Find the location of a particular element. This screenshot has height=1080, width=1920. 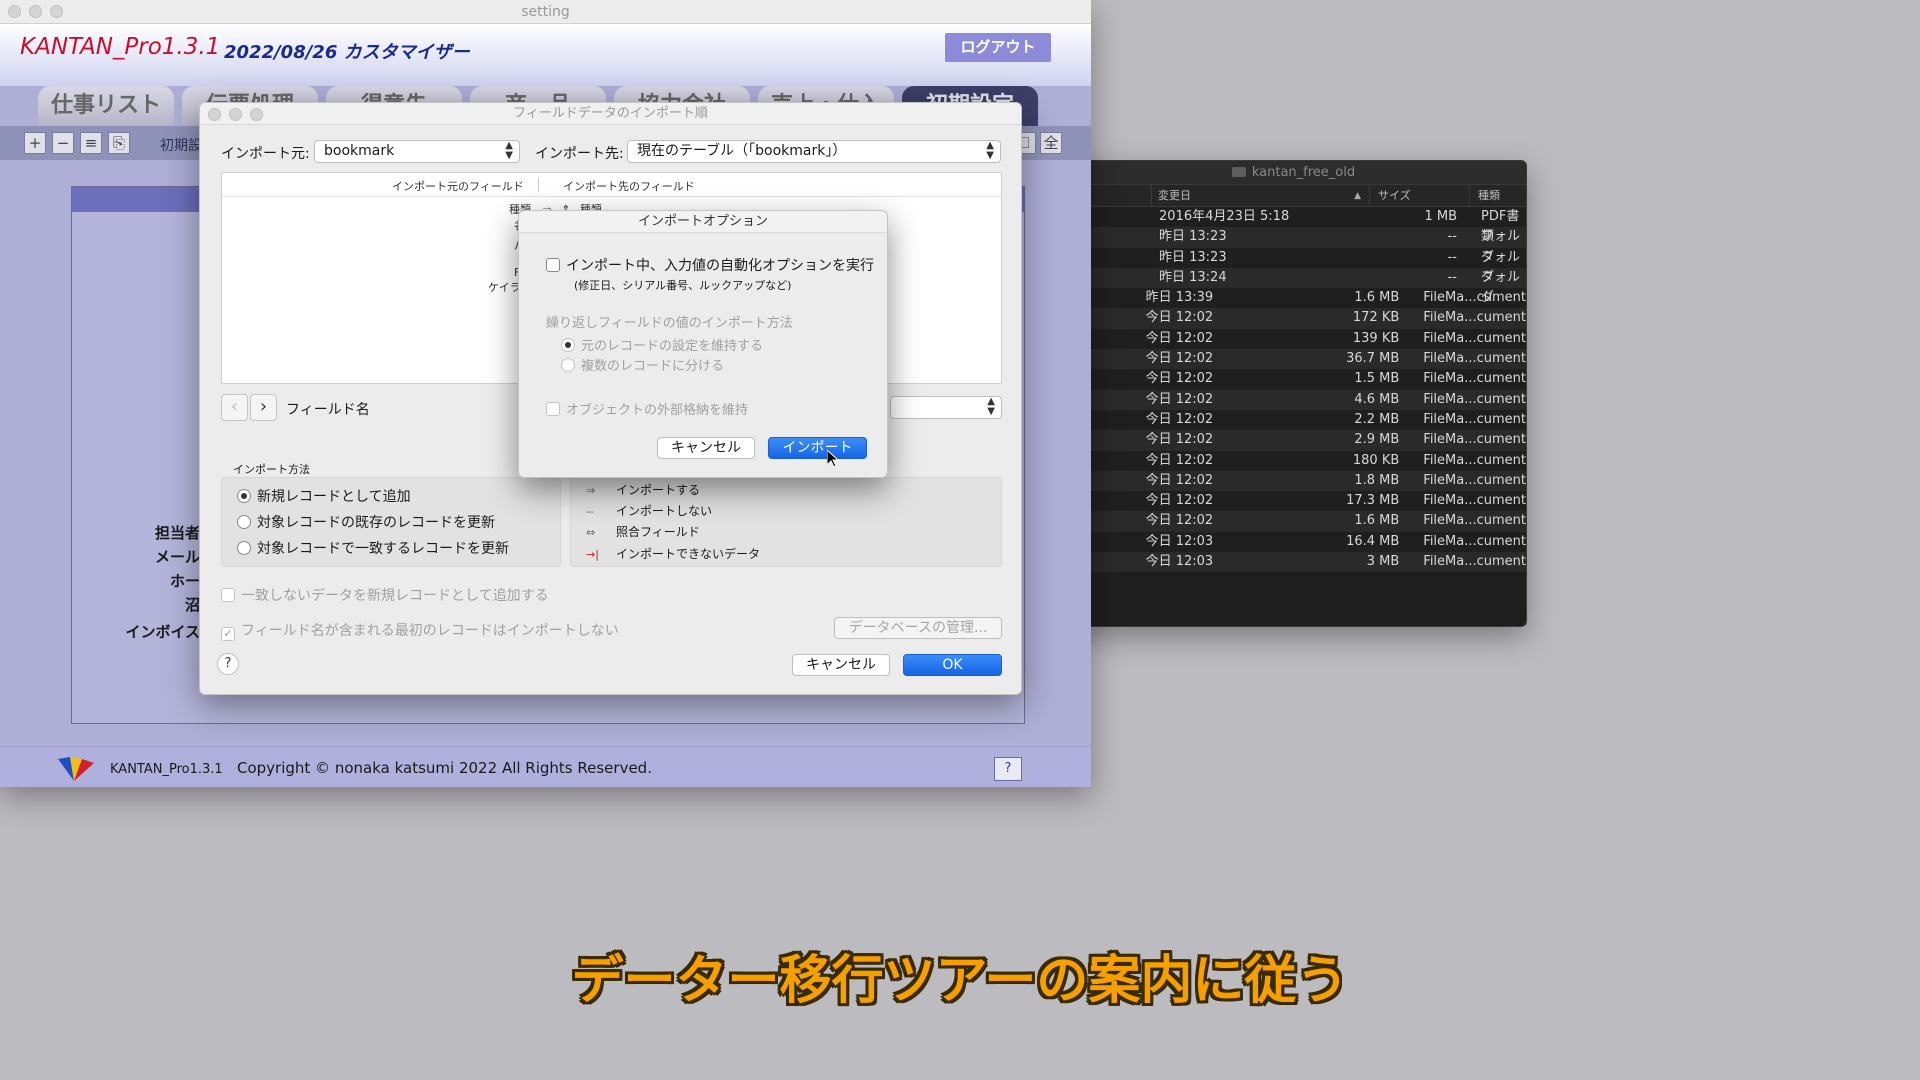

file-row: 今日 12:02 172 KB FileMa...cument is located at coordinates (1293, 318).